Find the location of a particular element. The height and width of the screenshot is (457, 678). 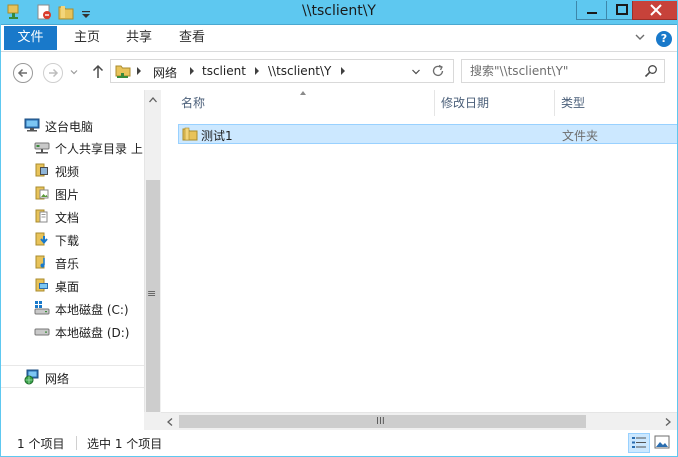

file-type: 文件夹 is located at coordinates (580, 136).